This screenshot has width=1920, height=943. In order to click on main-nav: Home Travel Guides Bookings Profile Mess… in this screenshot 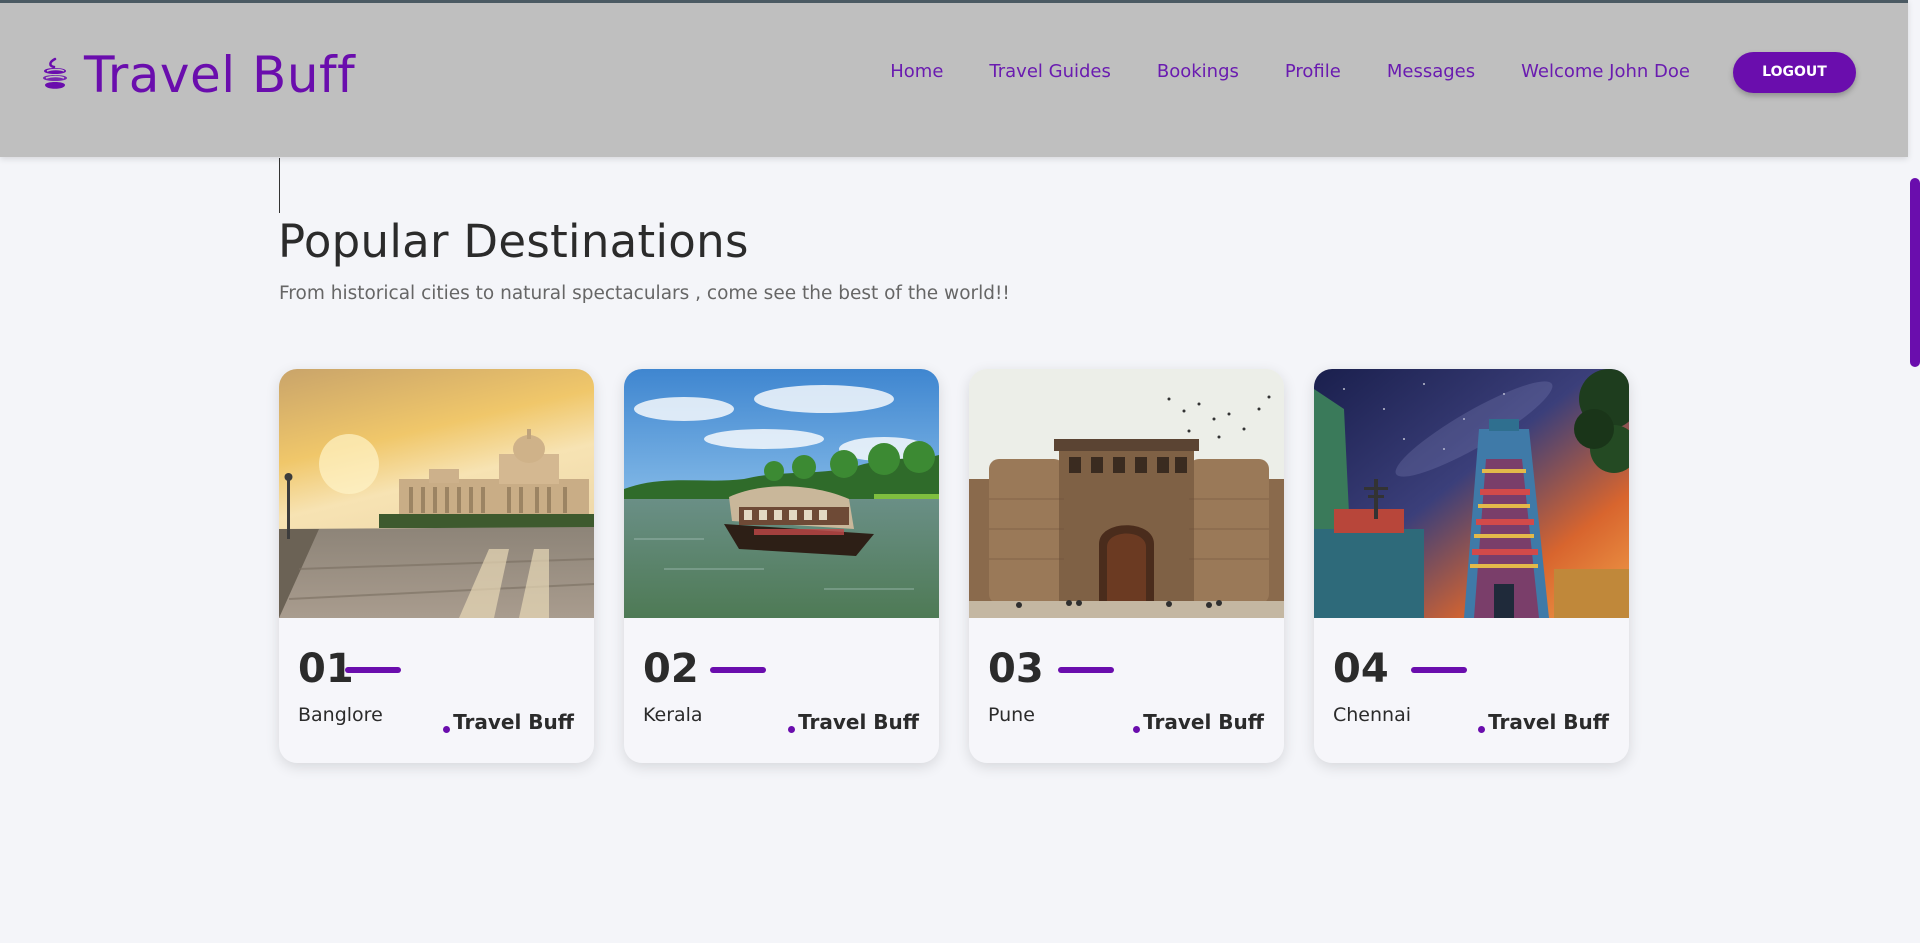, I will do `click(1373, 72)`.